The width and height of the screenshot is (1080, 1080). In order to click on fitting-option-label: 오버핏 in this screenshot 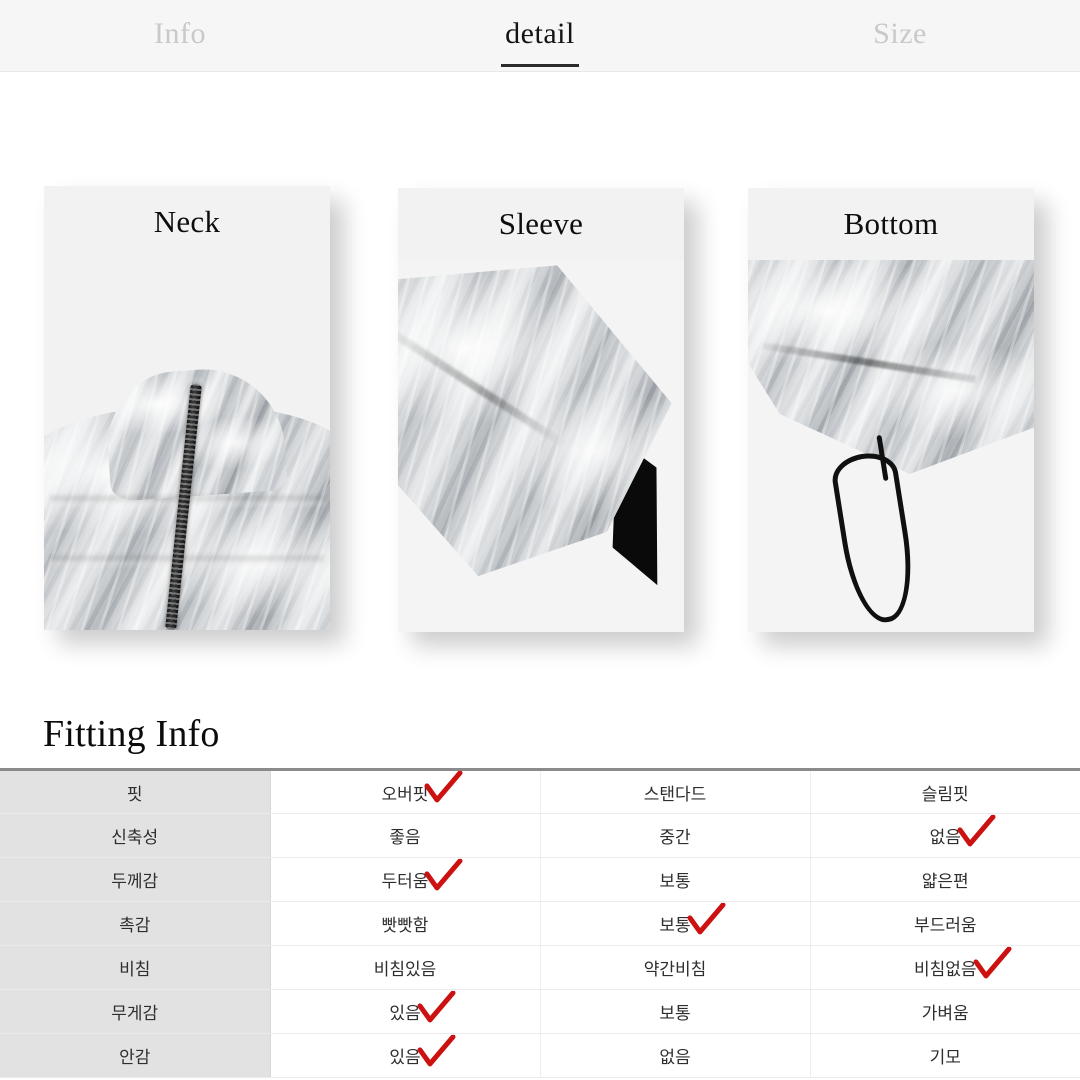, I will do `click(405, 794)`.